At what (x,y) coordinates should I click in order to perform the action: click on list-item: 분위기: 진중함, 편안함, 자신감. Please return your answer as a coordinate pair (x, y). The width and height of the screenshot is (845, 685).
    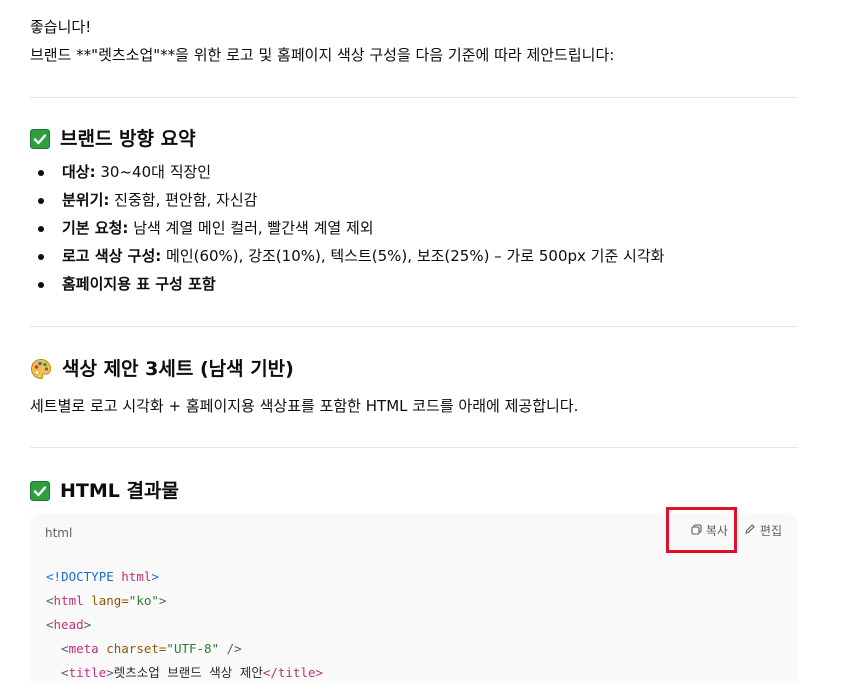
    Looking at the image, I should click on (347, 202).